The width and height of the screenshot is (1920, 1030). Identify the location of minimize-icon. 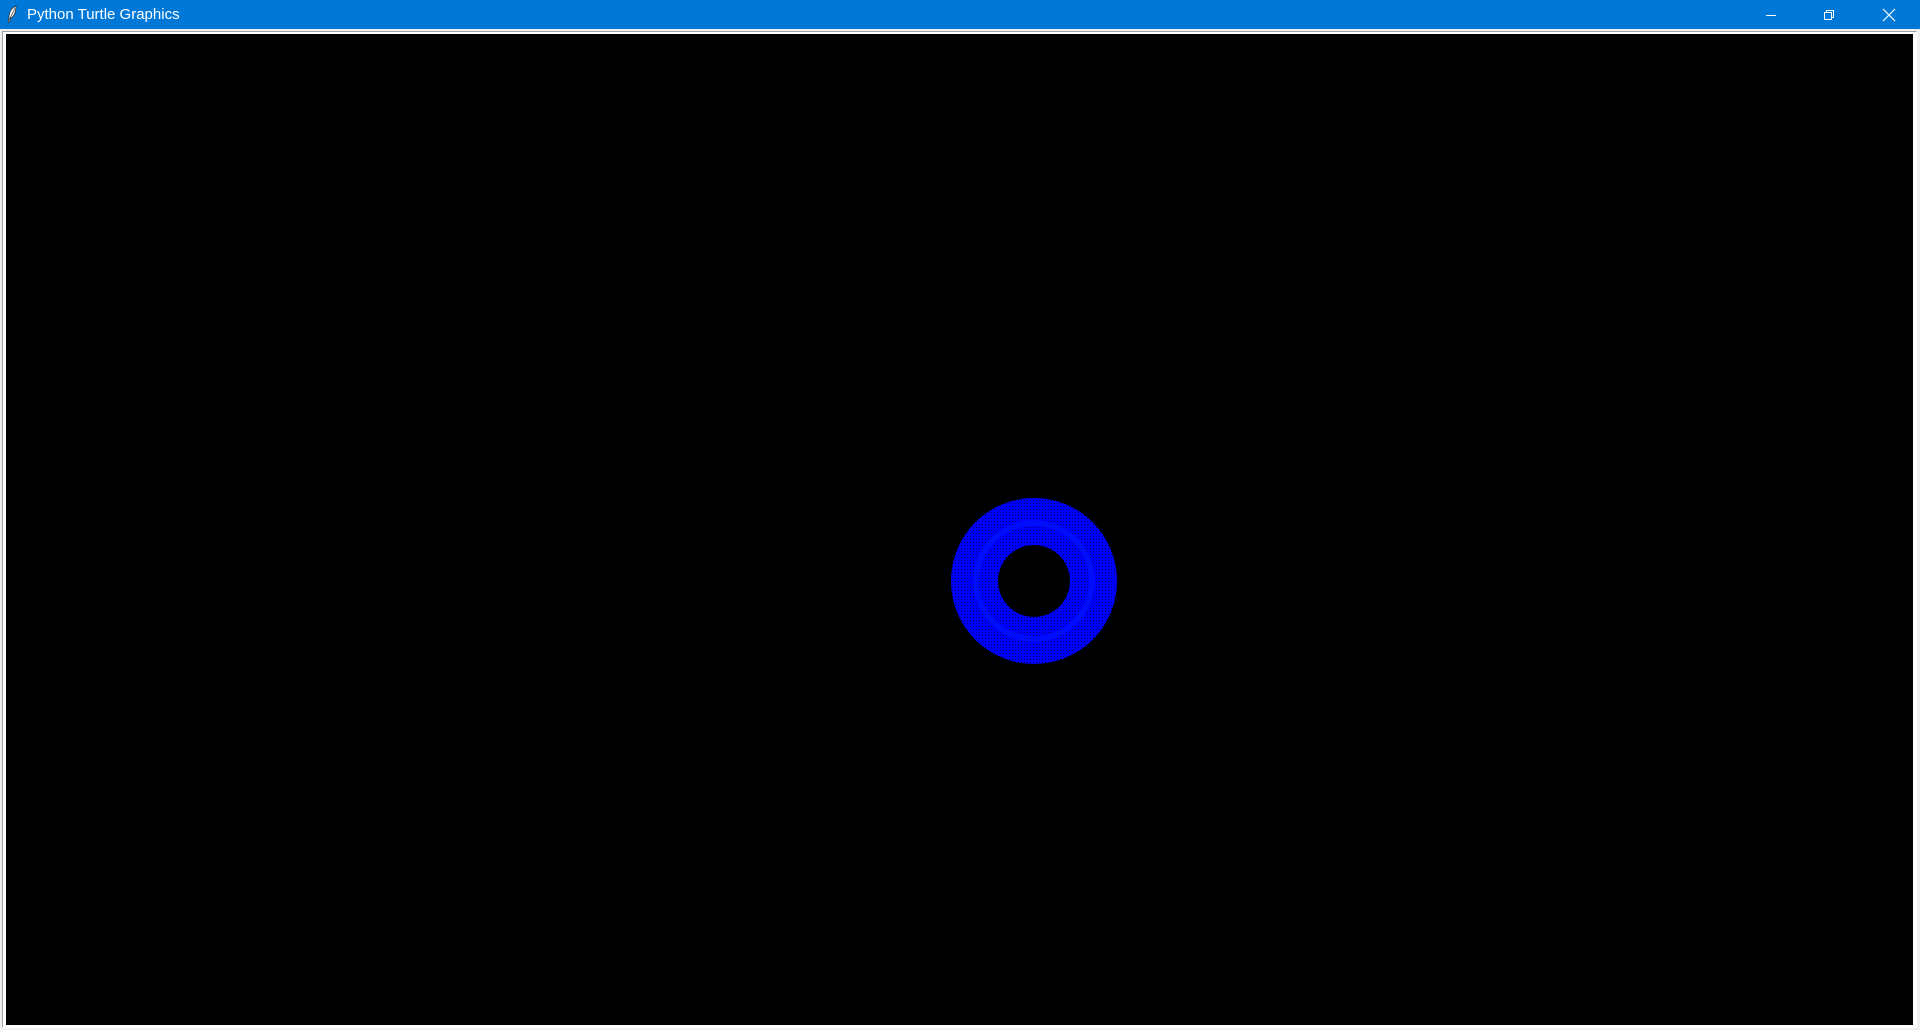
(1771, 15).